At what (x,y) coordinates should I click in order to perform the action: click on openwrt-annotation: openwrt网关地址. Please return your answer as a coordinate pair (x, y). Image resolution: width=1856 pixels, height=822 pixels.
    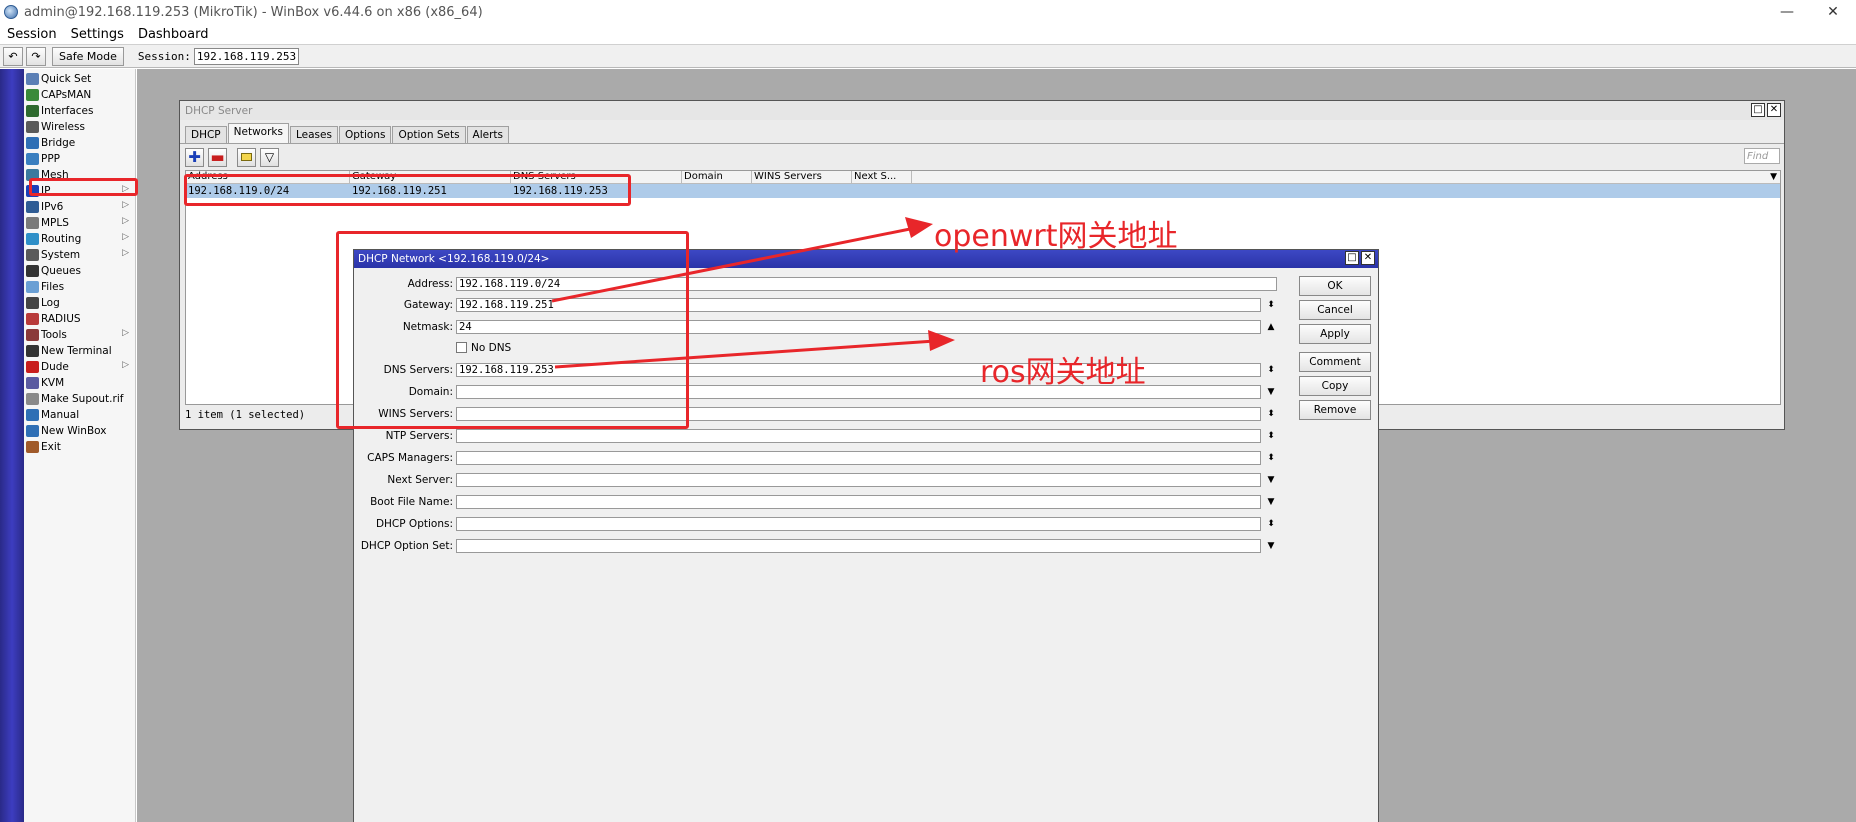
    Looking at the image, I should click on (1056, 236).